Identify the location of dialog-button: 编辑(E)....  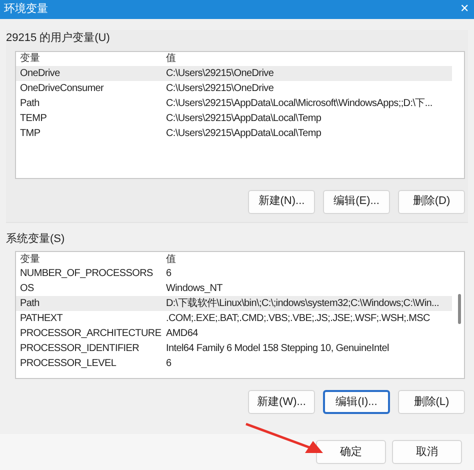
(356, 202).